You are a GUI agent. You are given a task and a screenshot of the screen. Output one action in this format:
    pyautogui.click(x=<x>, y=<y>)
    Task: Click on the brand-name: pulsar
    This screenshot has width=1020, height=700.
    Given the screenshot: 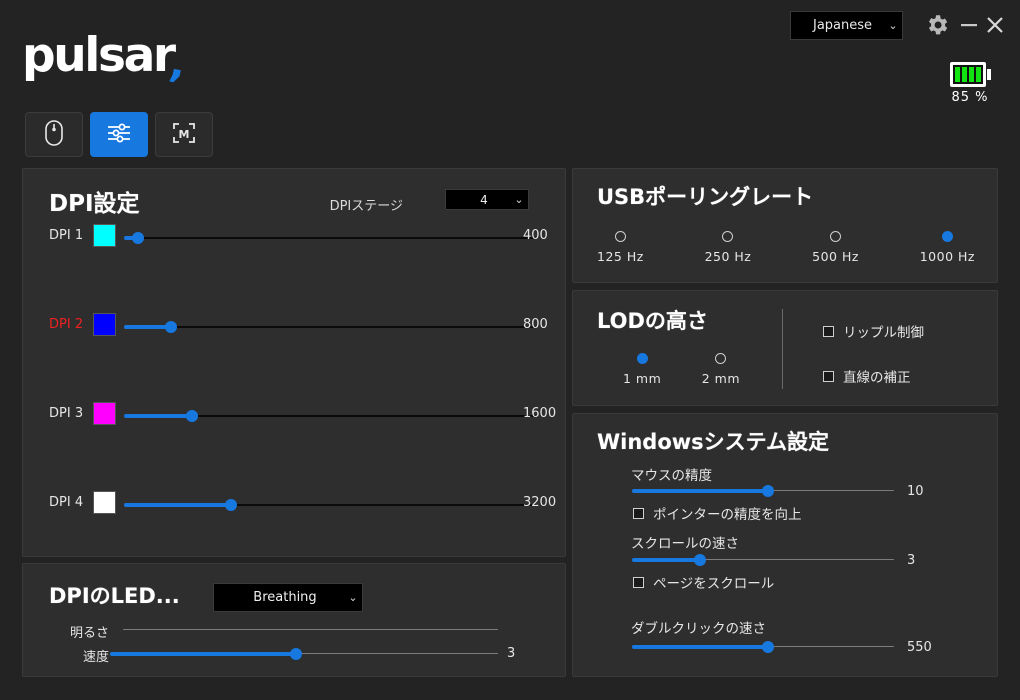 What is the action you would take?
    pyautogui.click(x=99, y=55)
    